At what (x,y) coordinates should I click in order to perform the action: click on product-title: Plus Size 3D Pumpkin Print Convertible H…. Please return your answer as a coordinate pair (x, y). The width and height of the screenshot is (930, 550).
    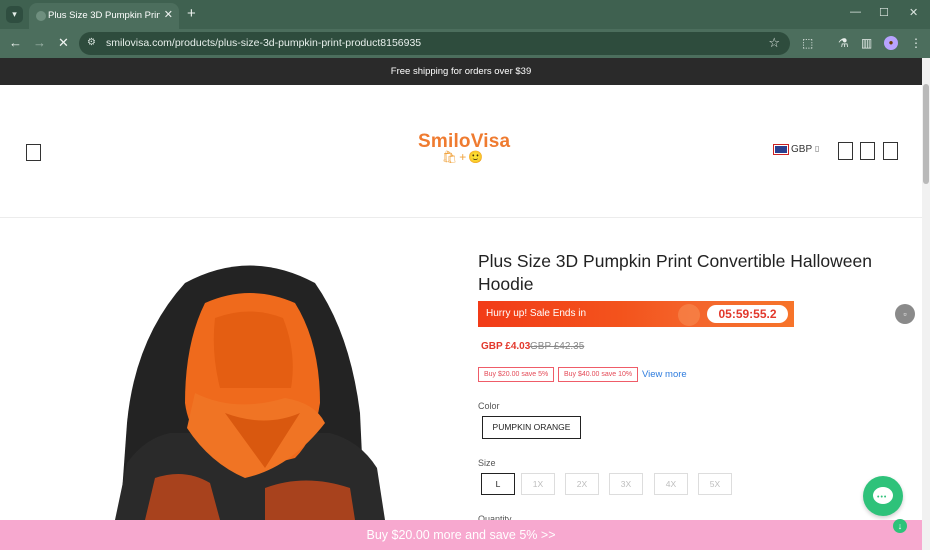
    Looking at the image, I should click on (675, 272).